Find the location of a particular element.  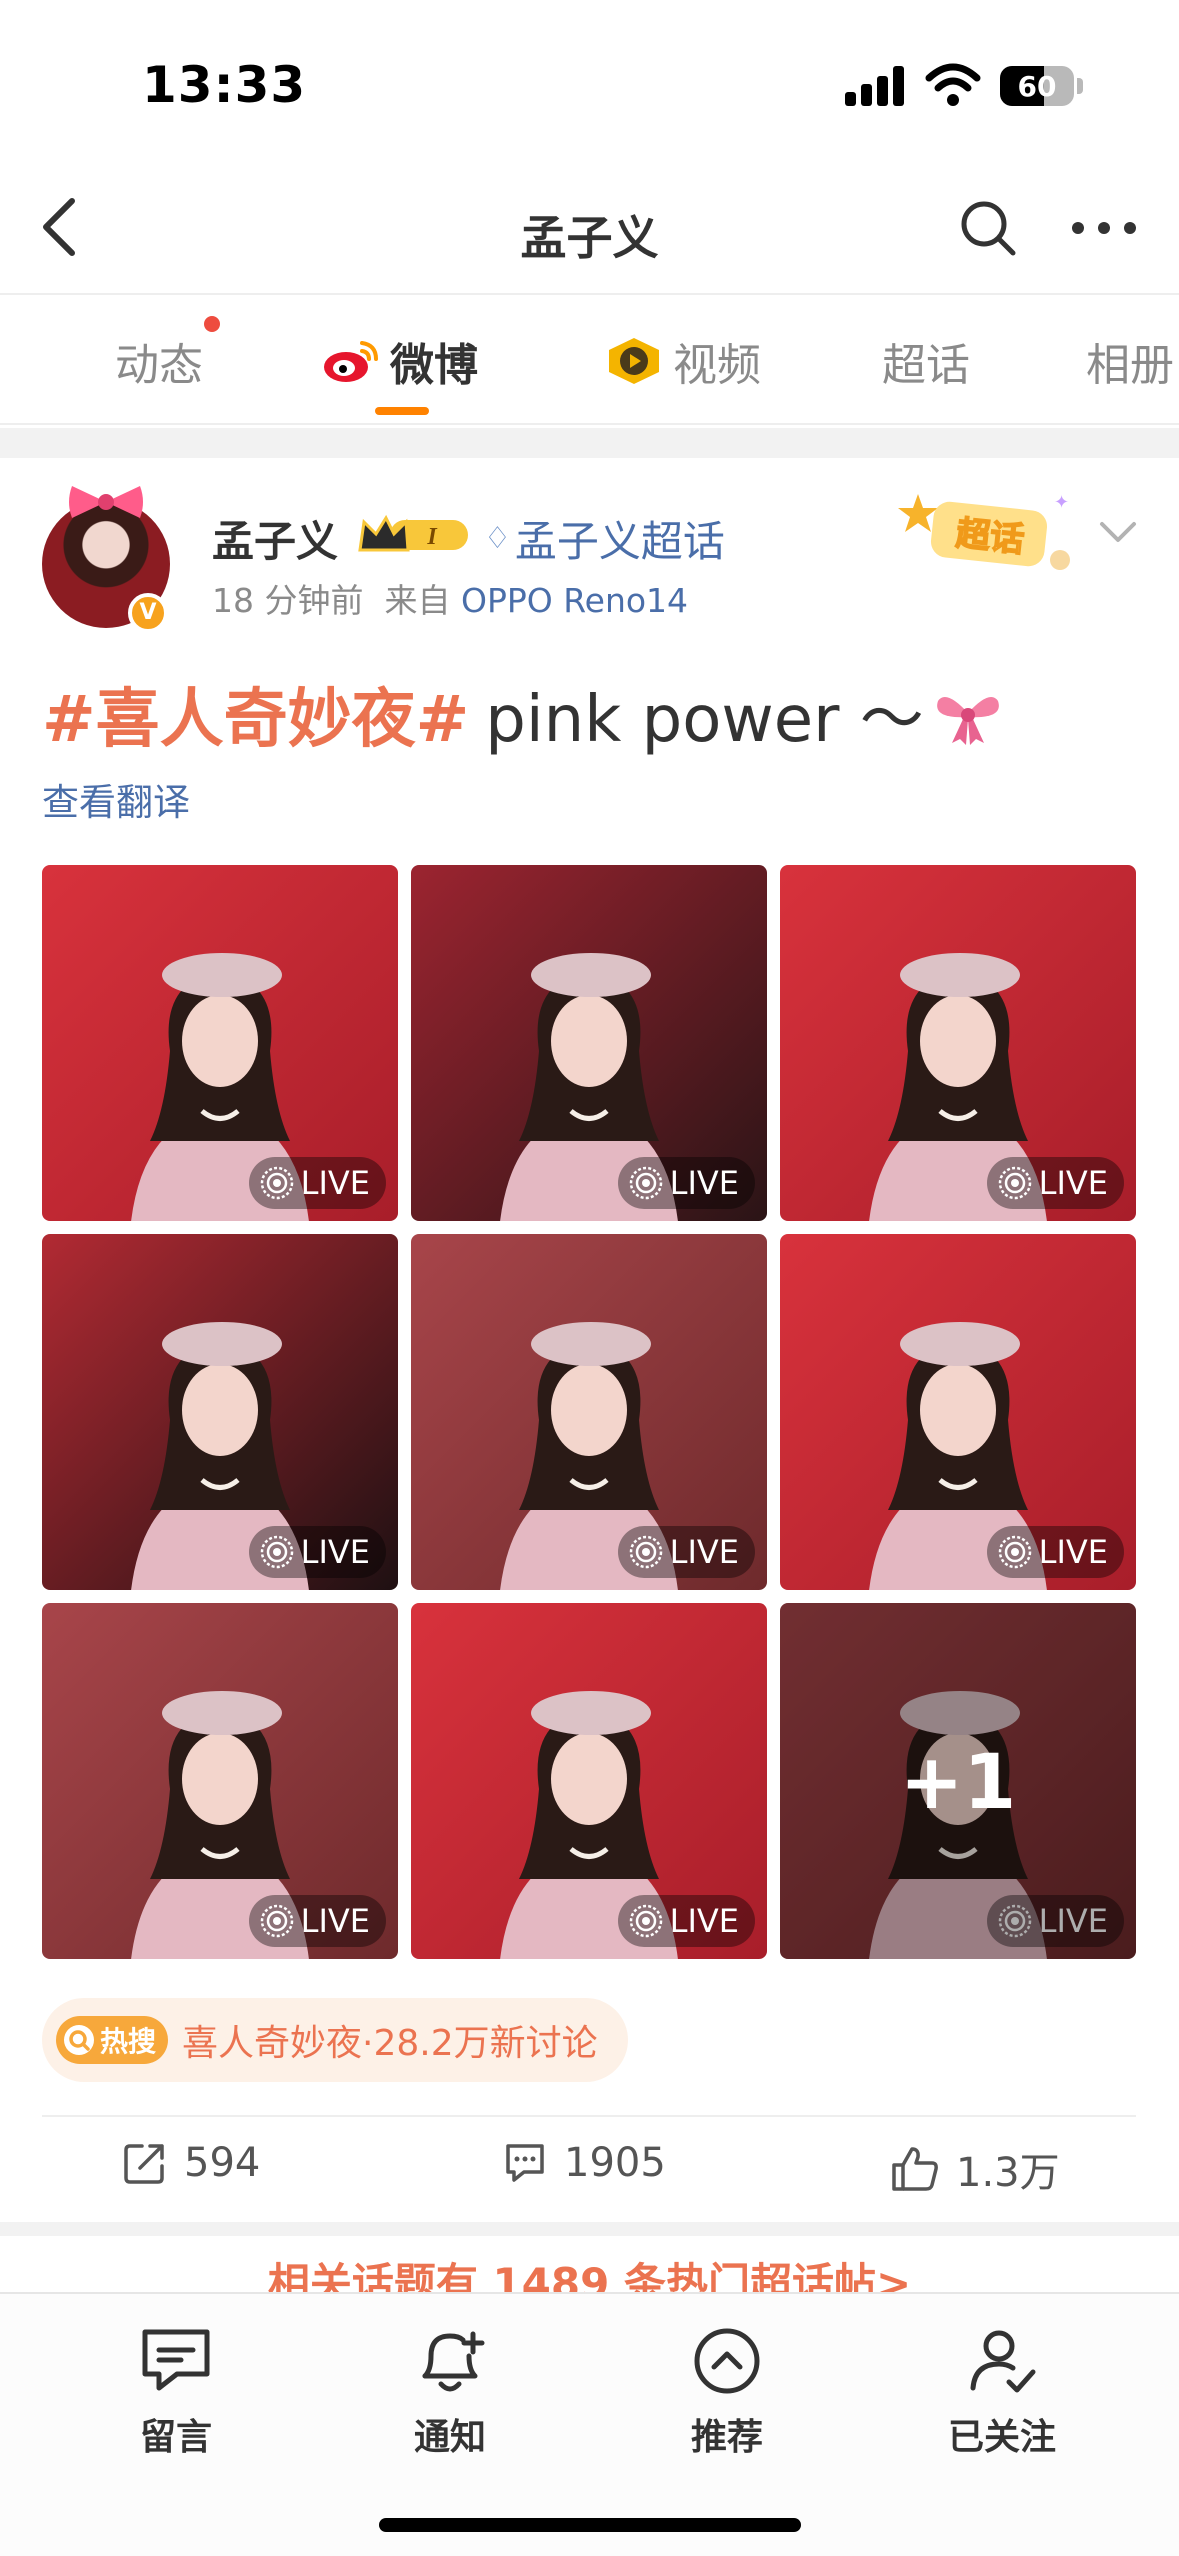

photo-thumbnail: LIVE +1 is located at coordinates (958, 1781).